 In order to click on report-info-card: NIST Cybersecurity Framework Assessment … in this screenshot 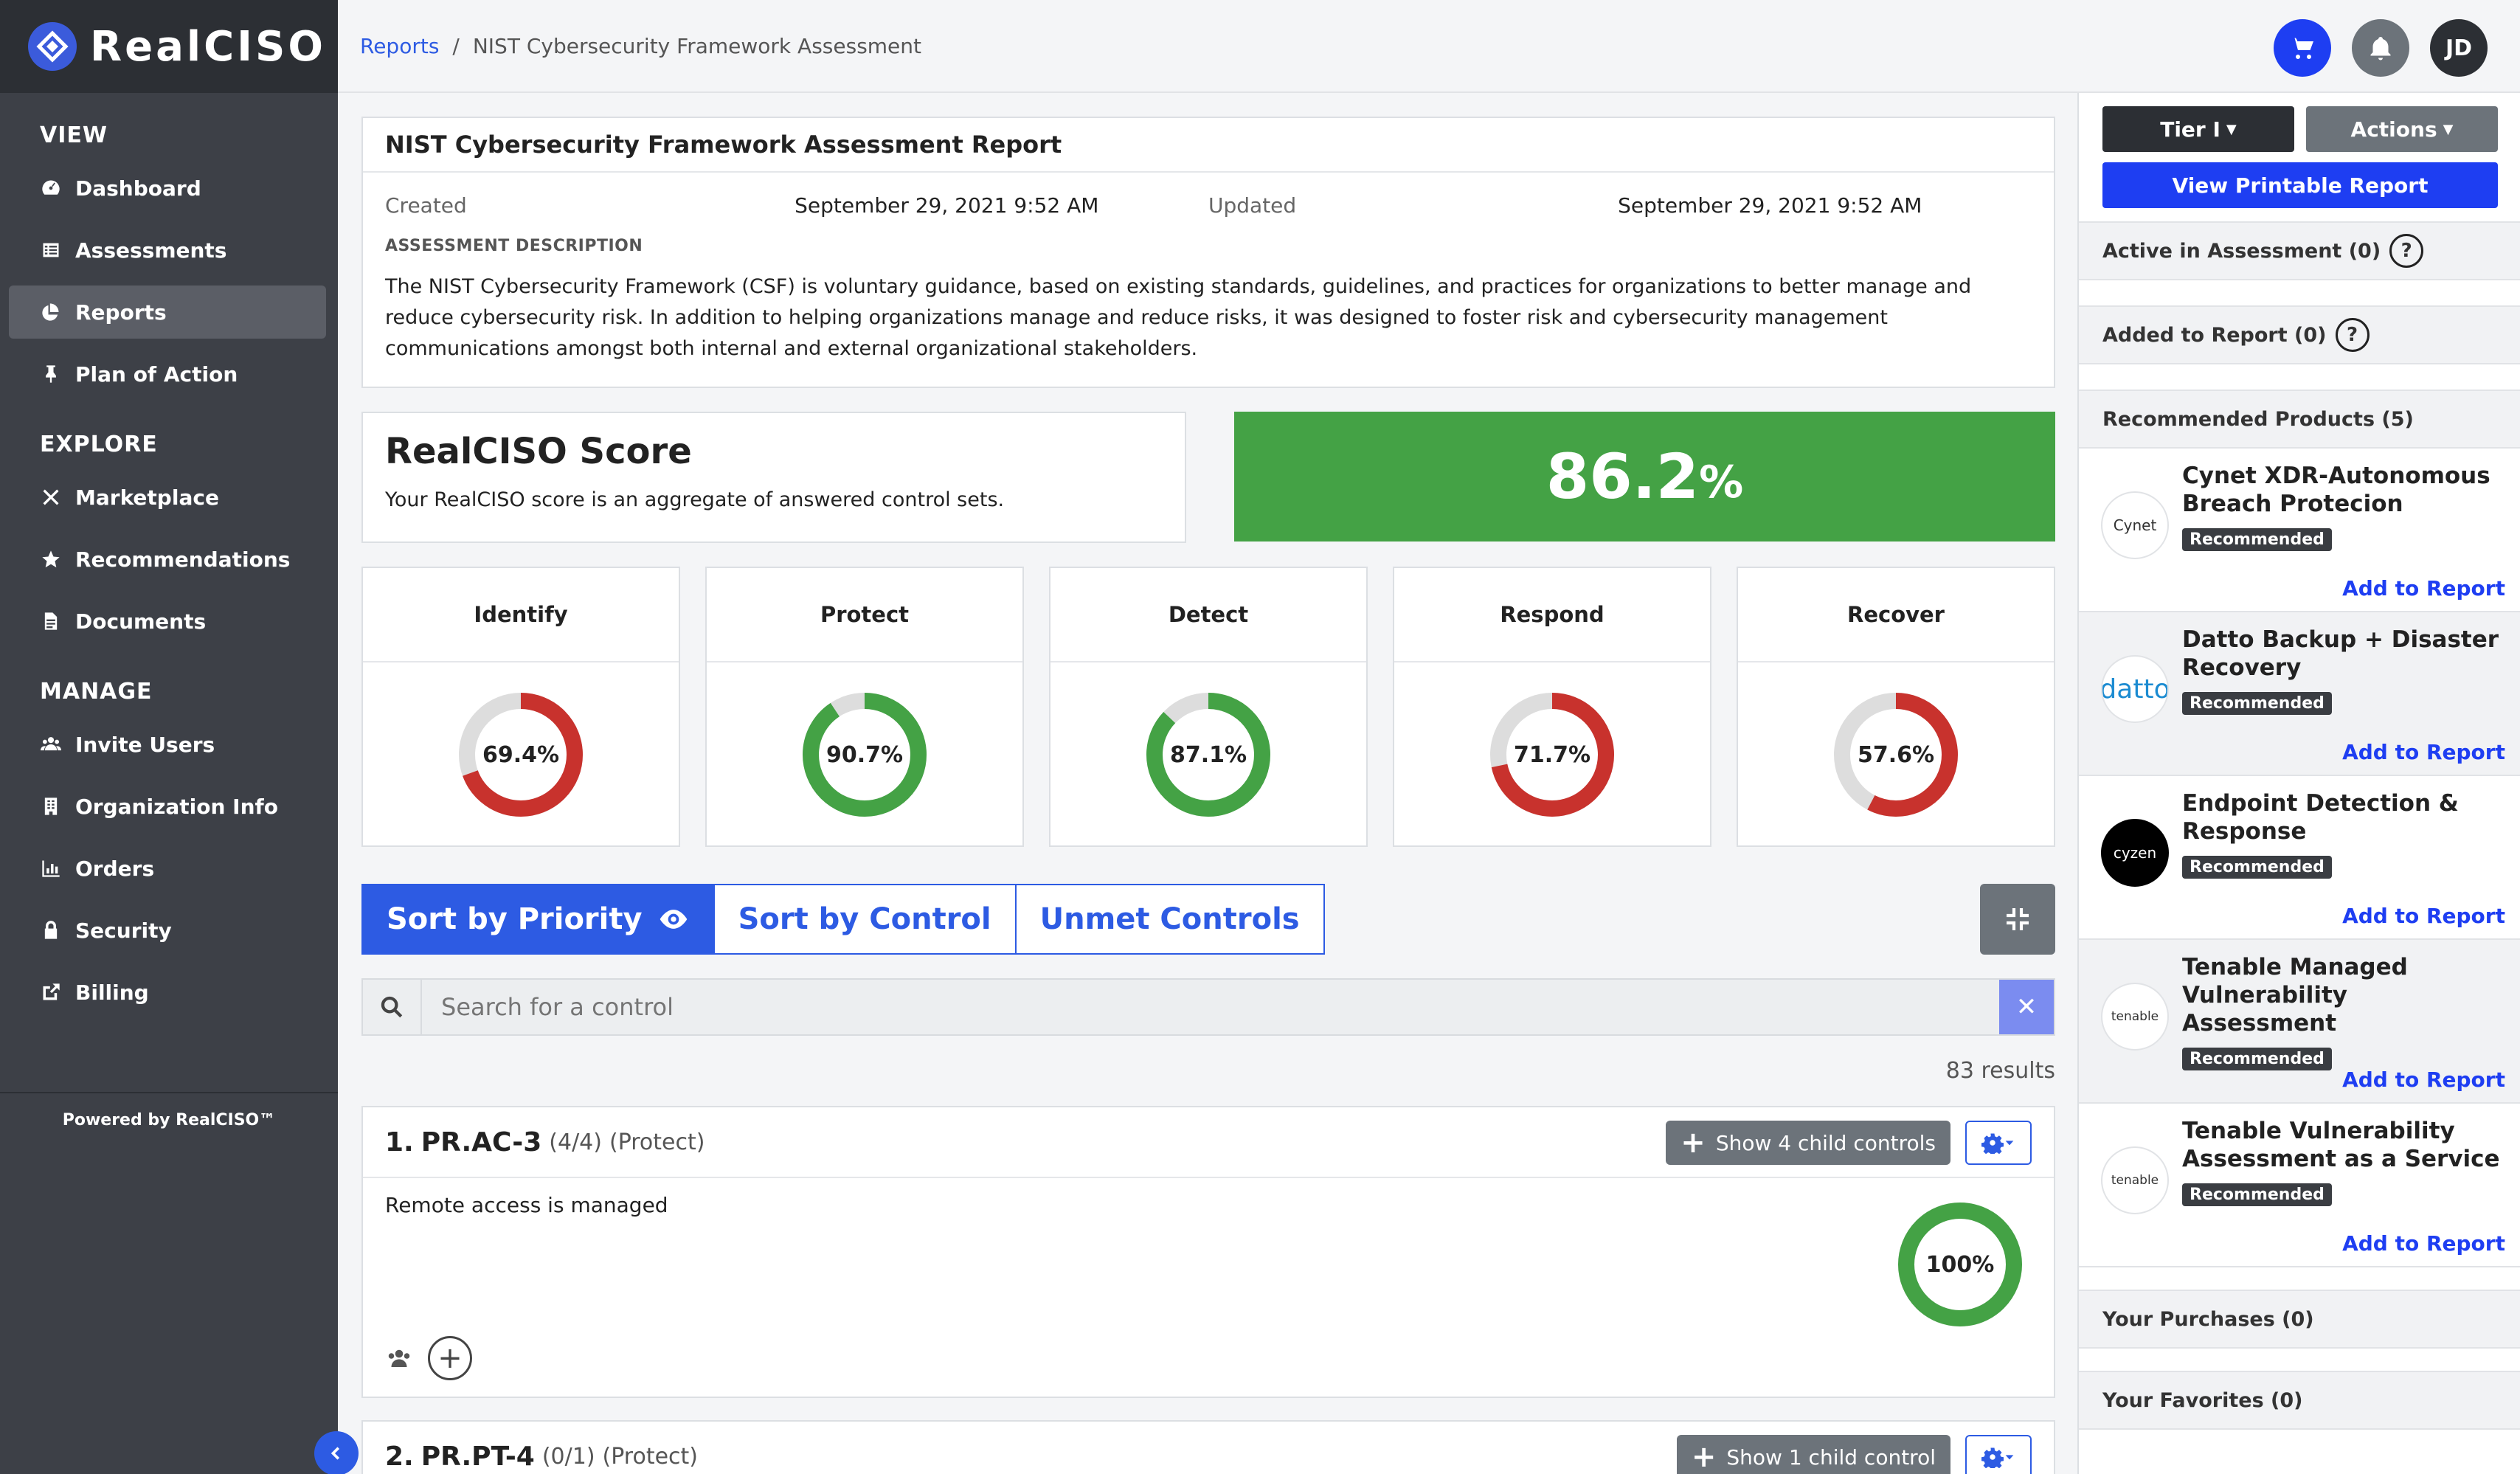, I will do `click(1208, 252)`.